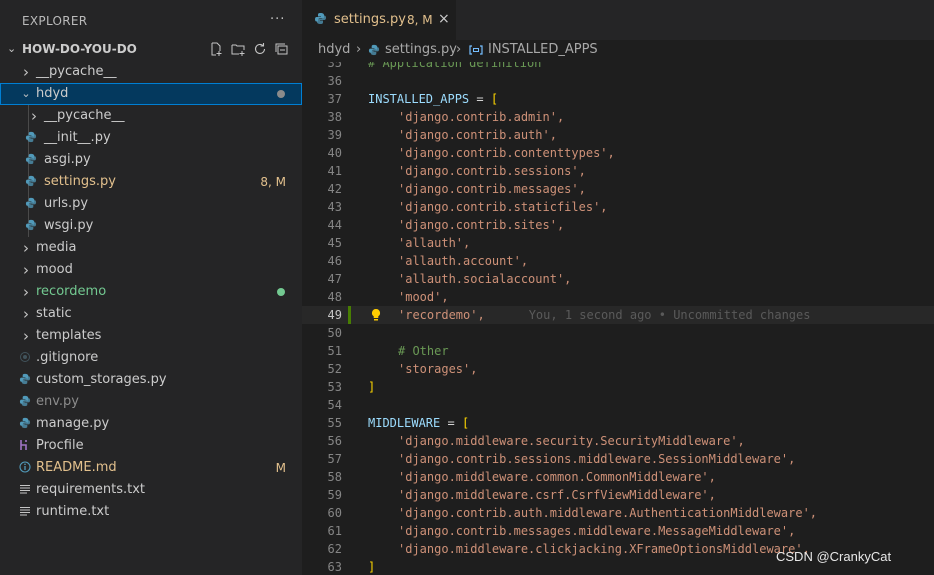 The image size is (934, 575). I want to click on code-text: # Application definition, so click(454, 67).